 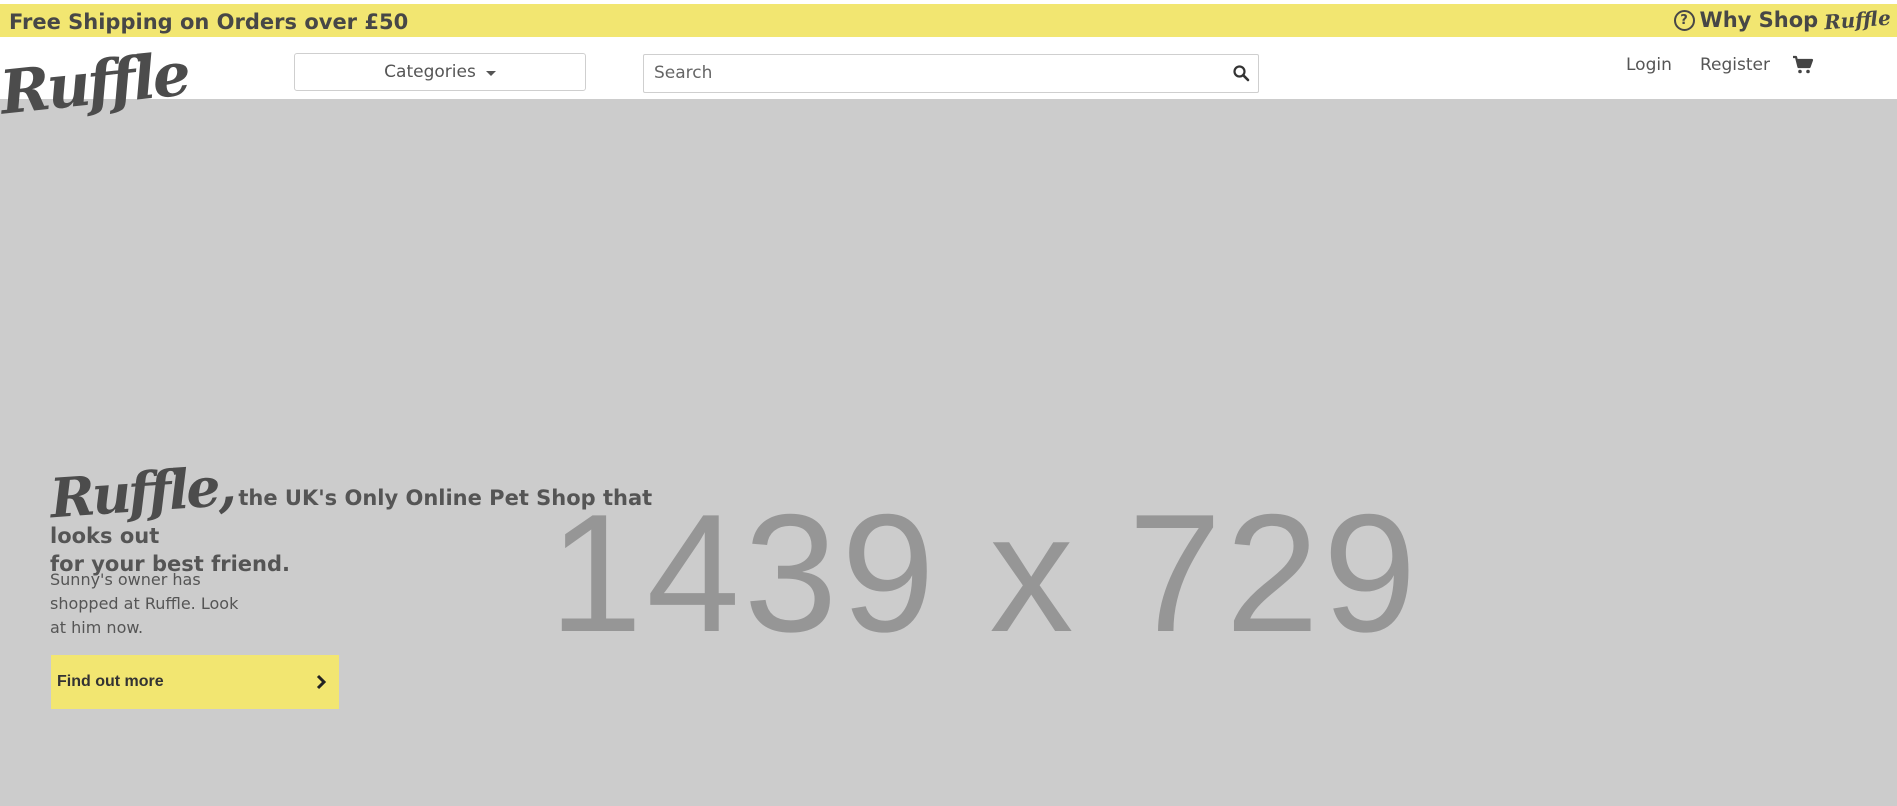 I want to click on question-circle-icon: ?, so click(x=1684, y=20).